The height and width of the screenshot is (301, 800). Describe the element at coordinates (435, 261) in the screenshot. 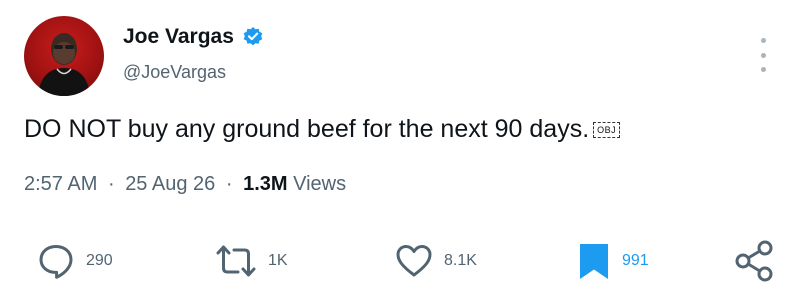

I see `like-button: 8.1K` at that location.